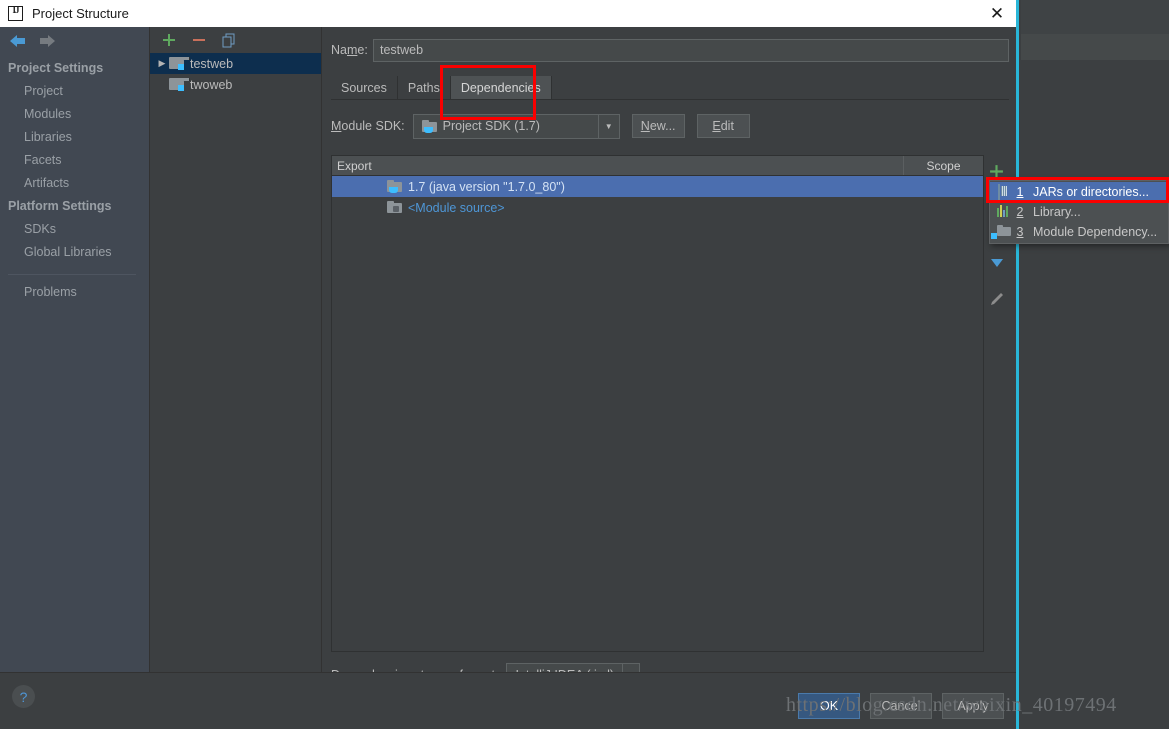 The height and width of the screenshot is (729, 1169). I want to click on chevron-down-icon: ▼, so click(608, 126).